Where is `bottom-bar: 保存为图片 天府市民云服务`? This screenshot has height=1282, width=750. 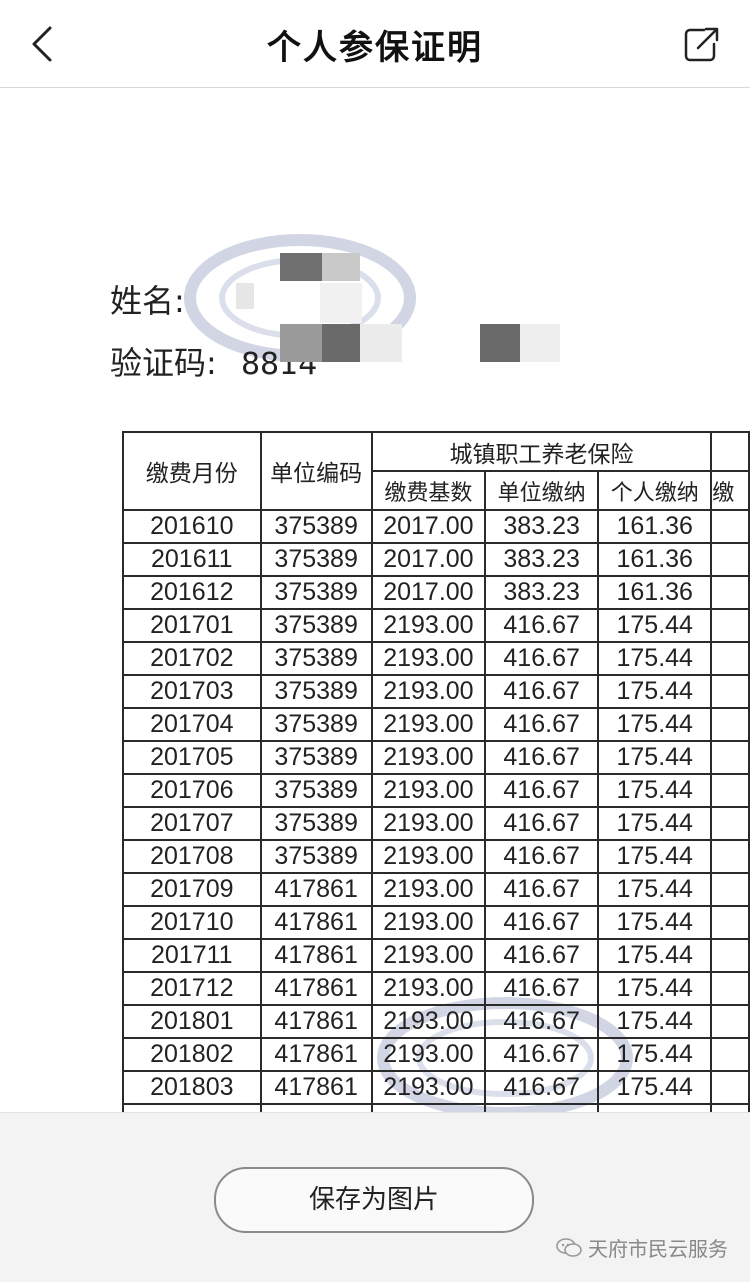
bottom-bar: 保存为图片 天府市民云服务 is located at coordinates (375, 1197).